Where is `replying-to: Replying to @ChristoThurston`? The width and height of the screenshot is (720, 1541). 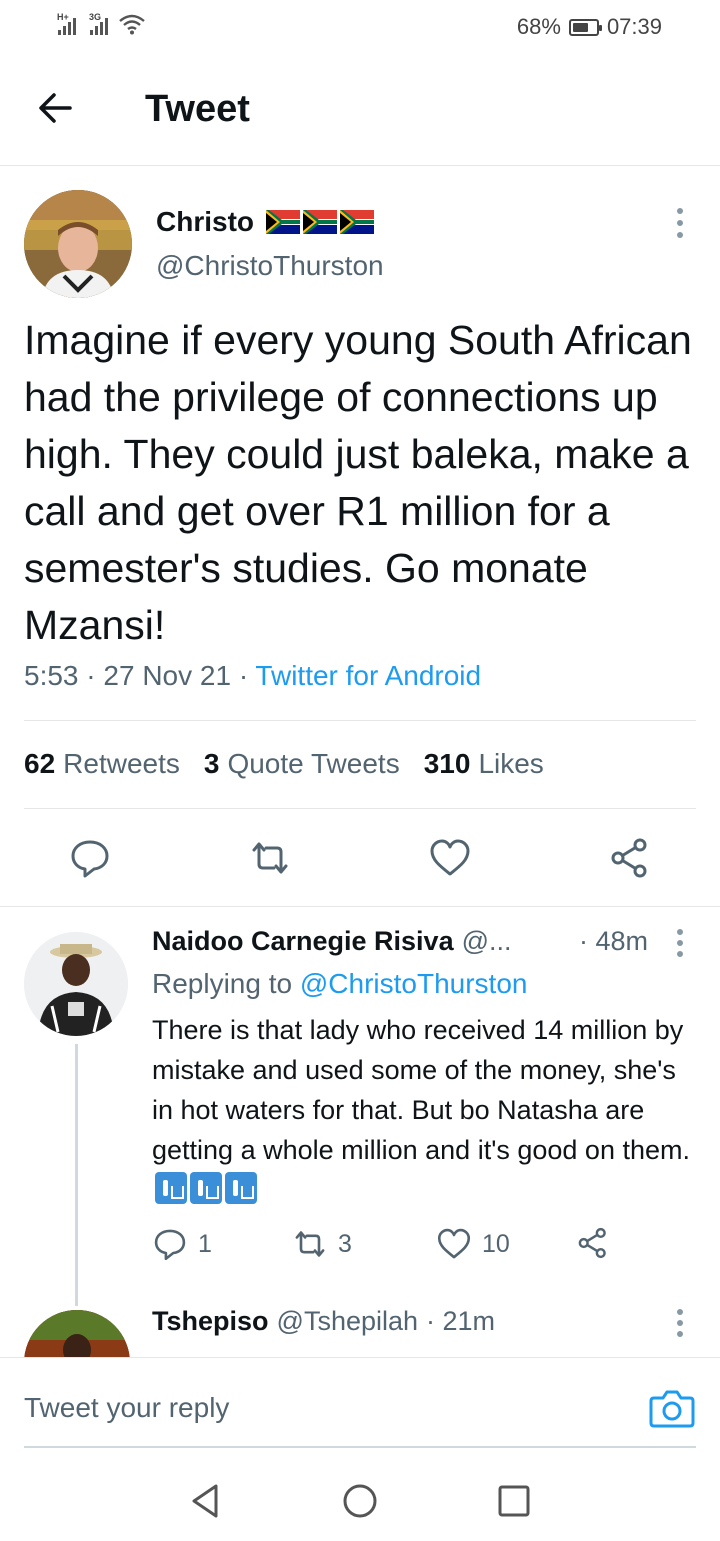
replying-to: Replying to @ChristoThurston is located at coordinates (339, 984).